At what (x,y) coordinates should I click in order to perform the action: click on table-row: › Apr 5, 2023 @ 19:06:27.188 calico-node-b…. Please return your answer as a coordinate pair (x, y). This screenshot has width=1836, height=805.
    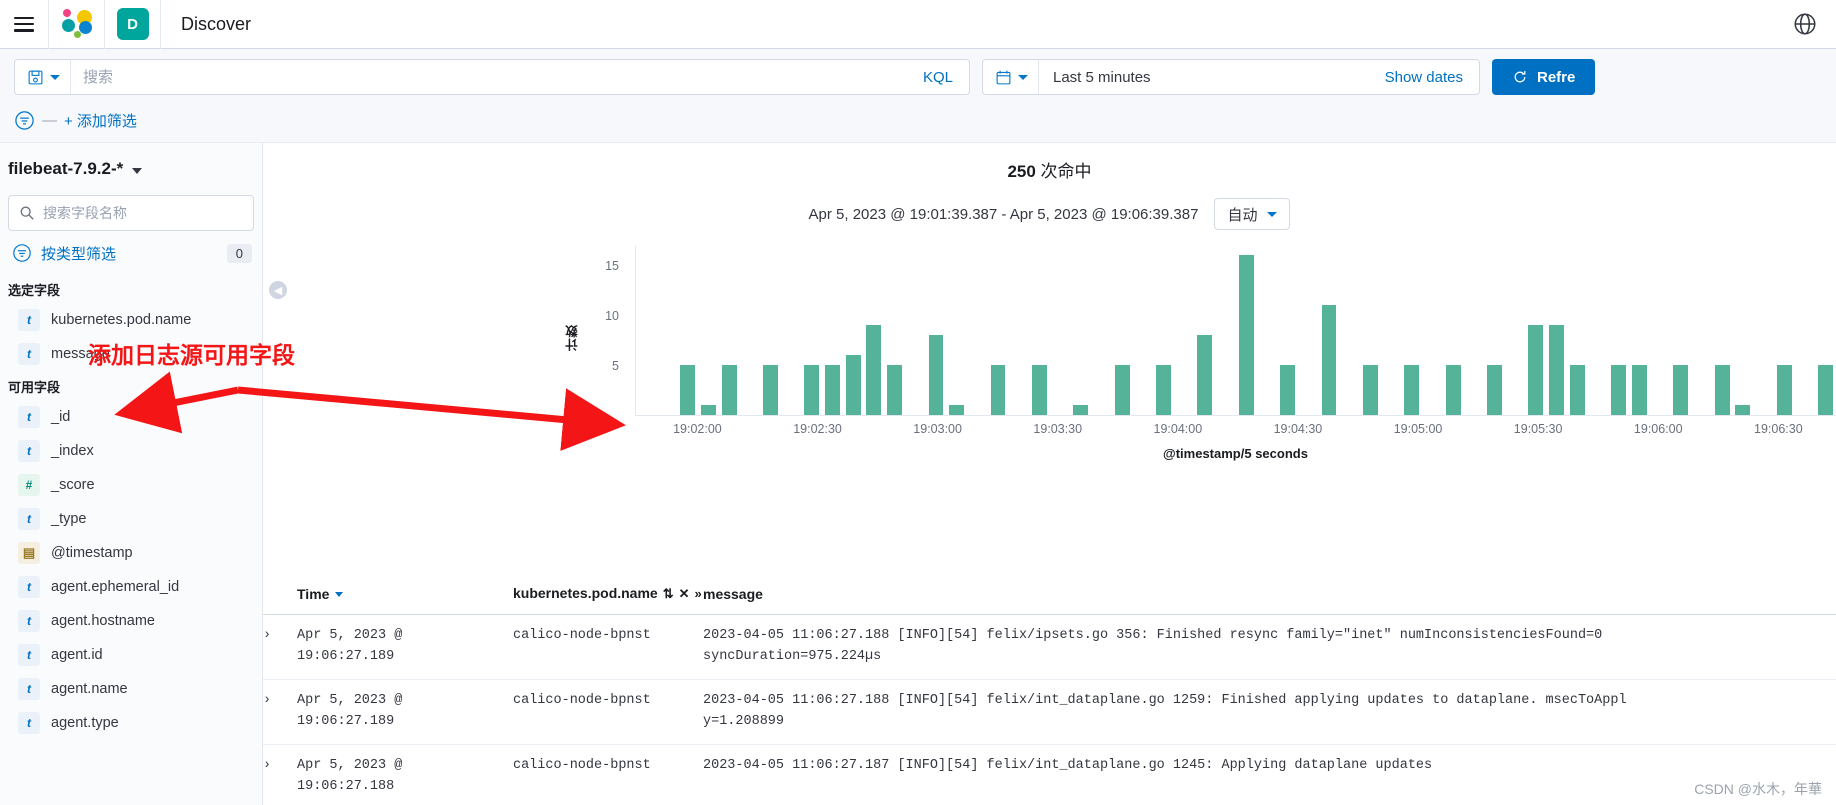
    Looking at the image, I should click on (1049, 774).